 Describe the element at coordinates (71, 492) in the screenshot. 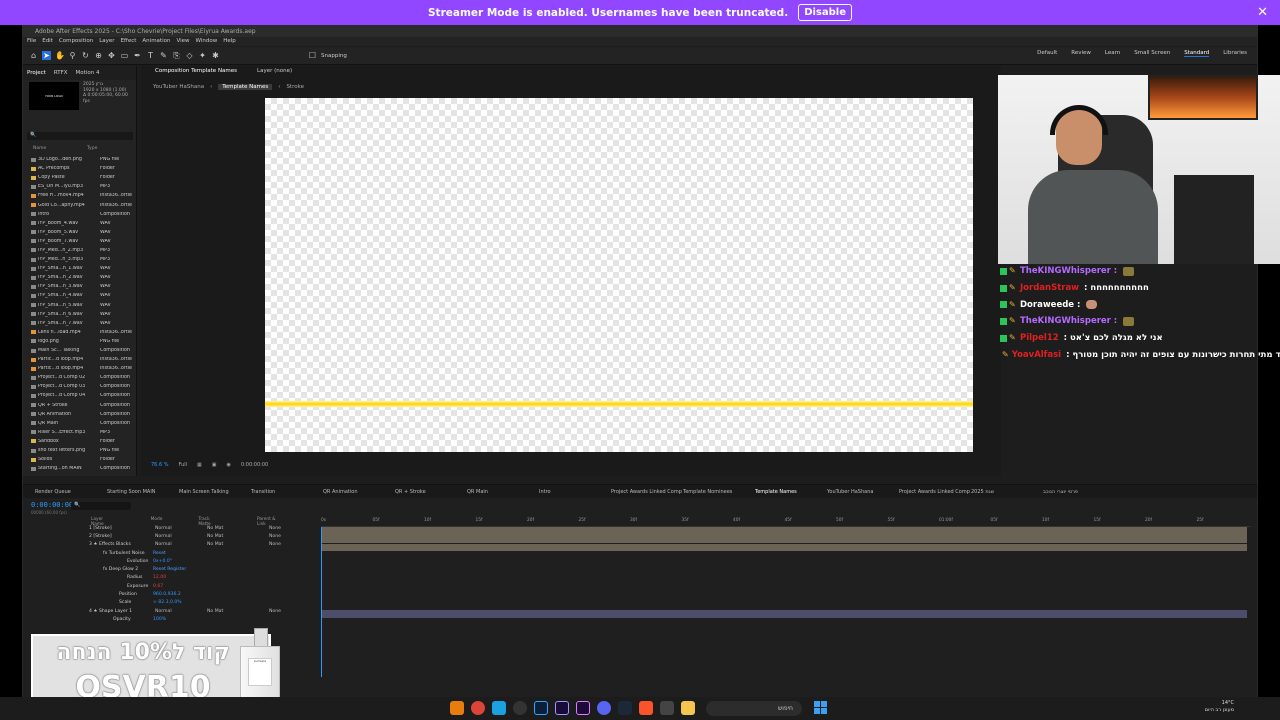

I see `timeline-tab: Render Queue` at that location.